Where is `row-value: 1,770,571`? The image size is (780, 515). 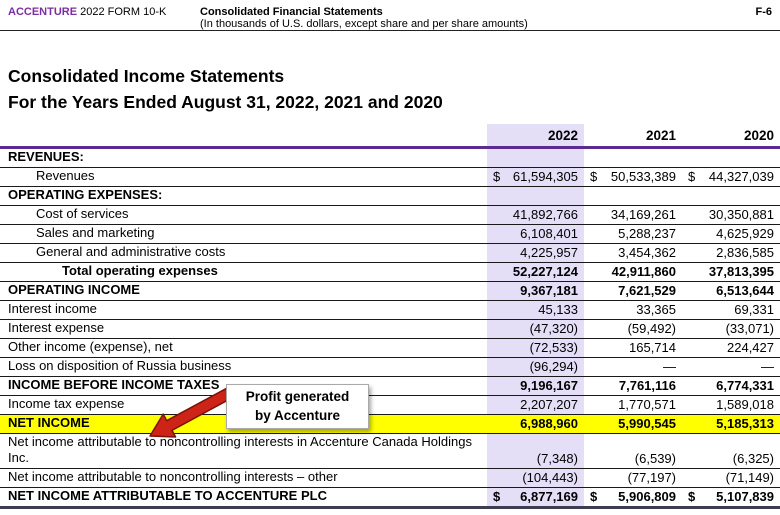 row-value: 1,770,571 is located at coordinates (647, 404).